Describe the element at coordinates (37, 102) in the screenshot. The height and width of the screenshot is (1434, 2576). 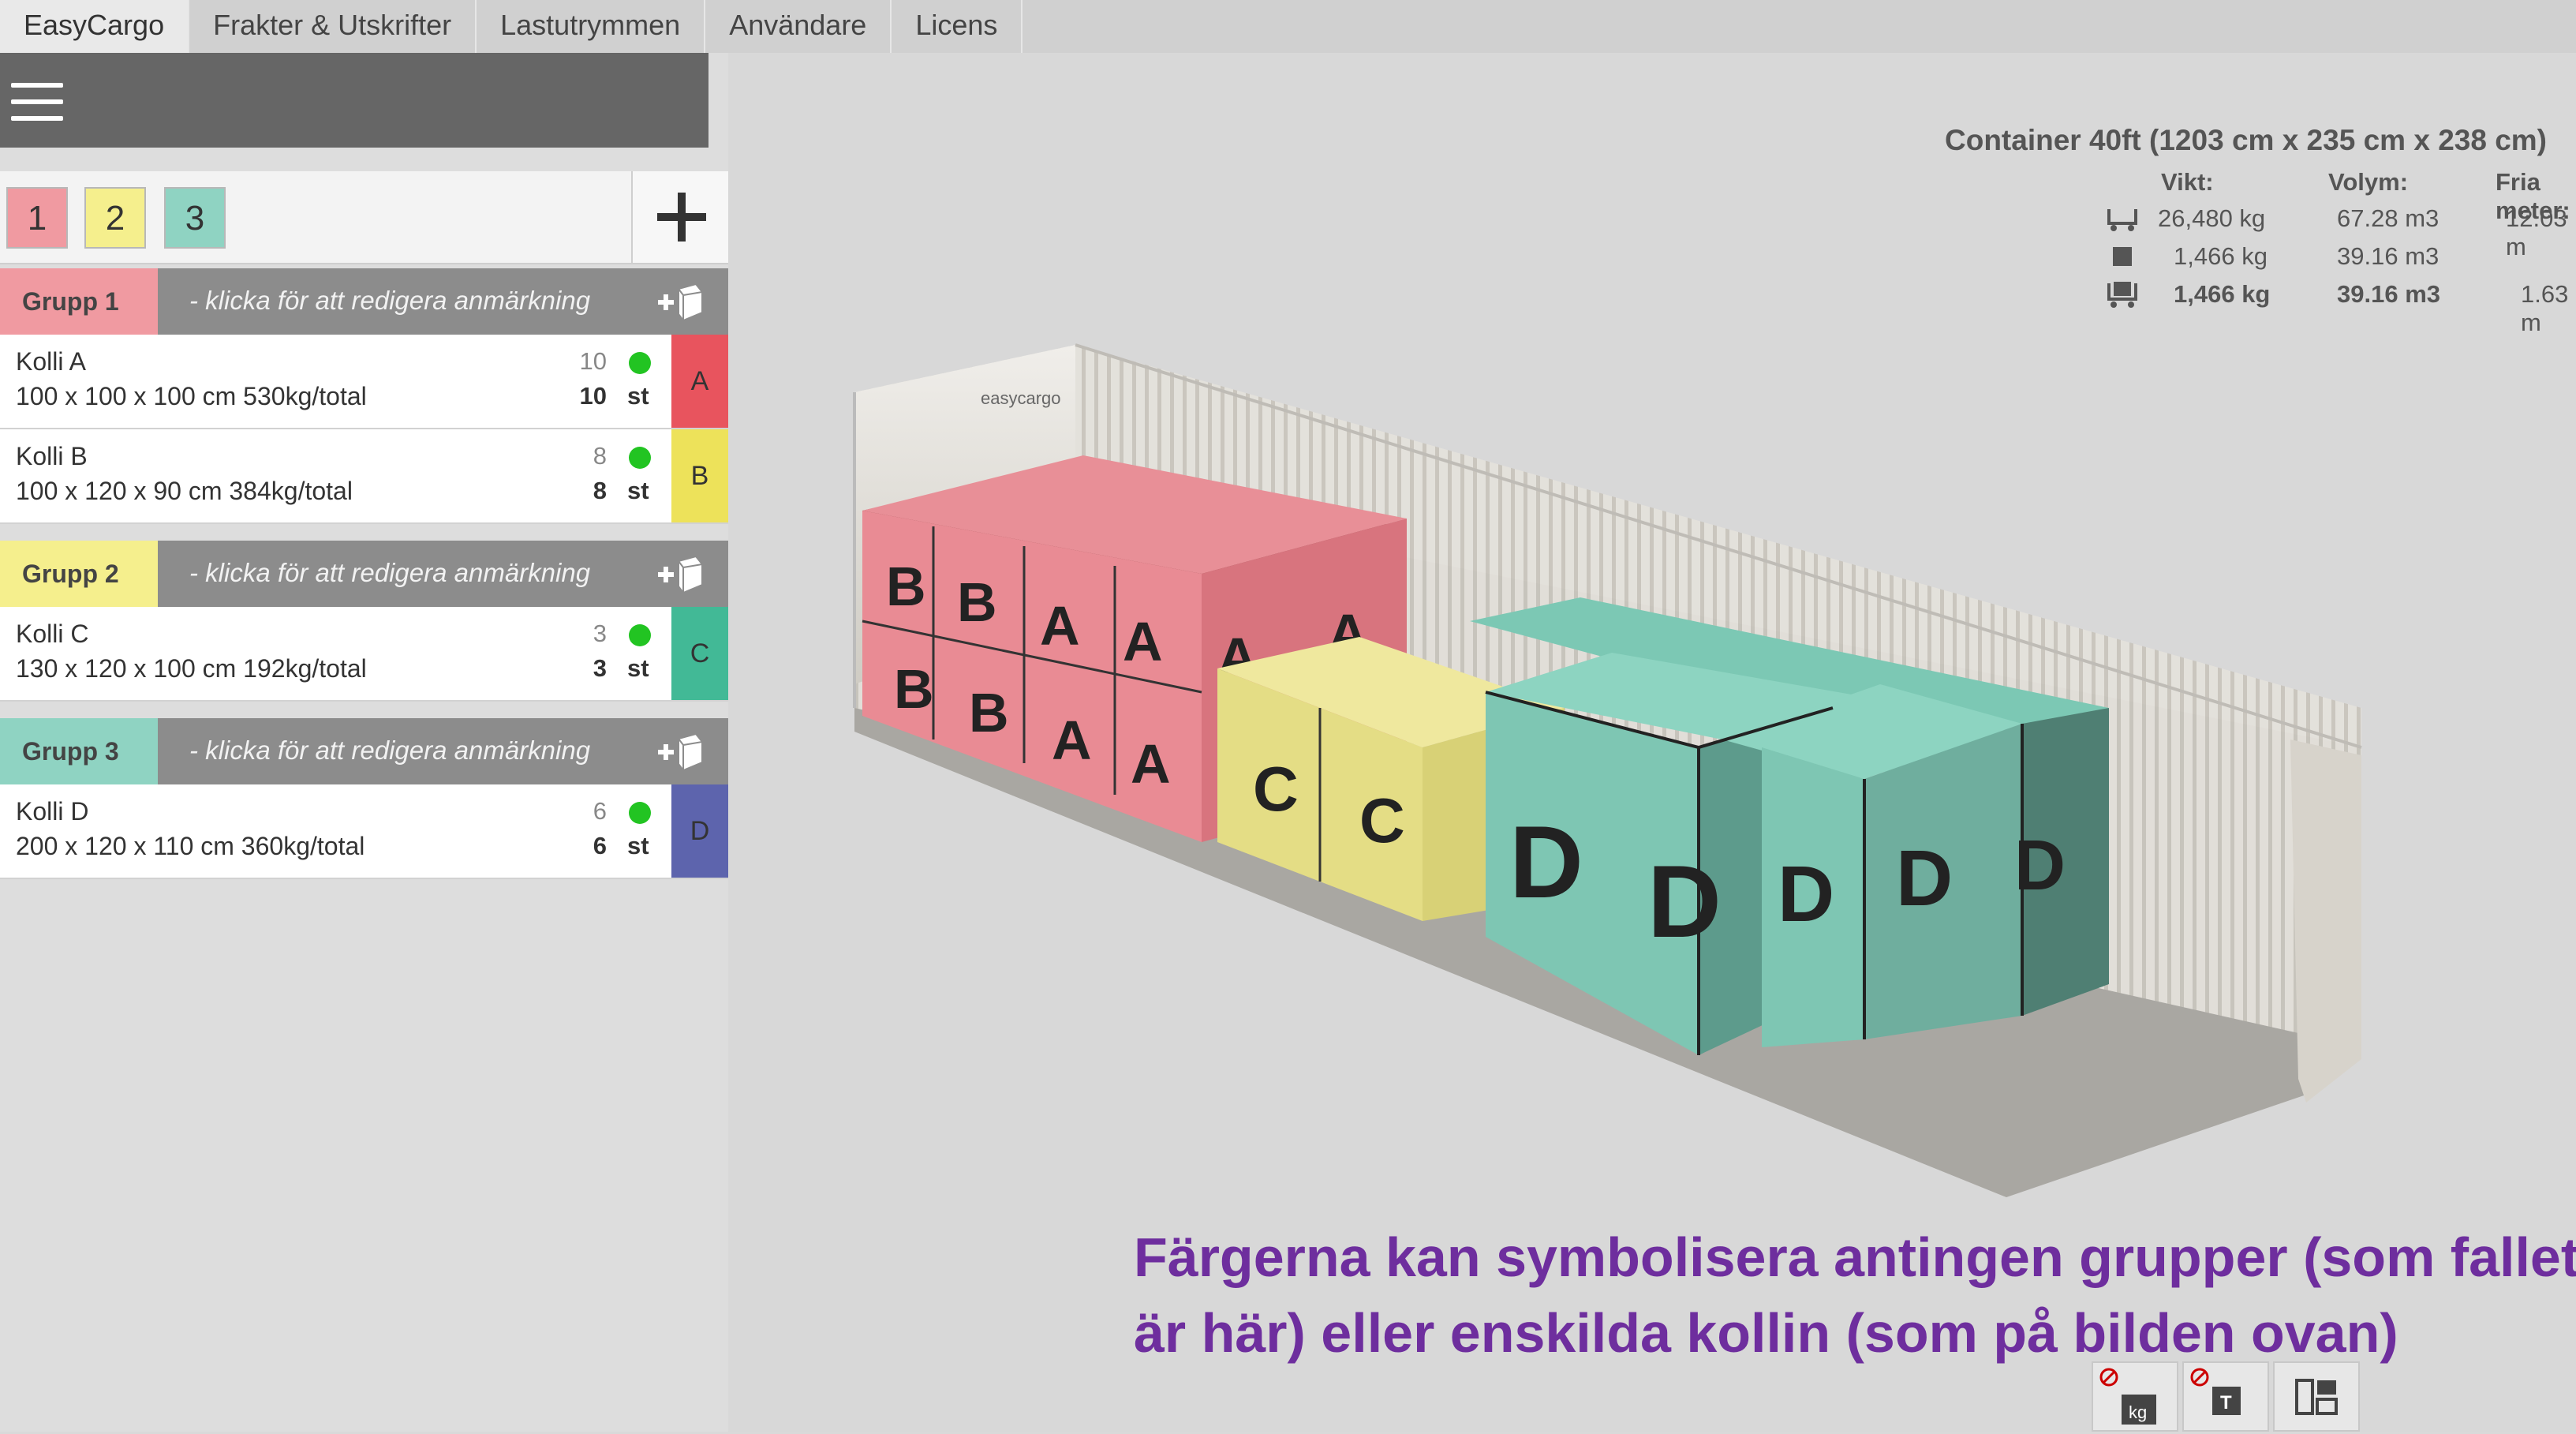
I see `hamburger-menu-icon` at that location.